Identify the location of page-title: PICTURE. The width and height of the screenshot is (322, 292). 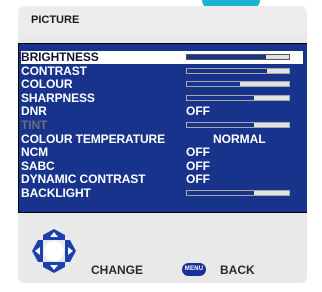
(55, 20).